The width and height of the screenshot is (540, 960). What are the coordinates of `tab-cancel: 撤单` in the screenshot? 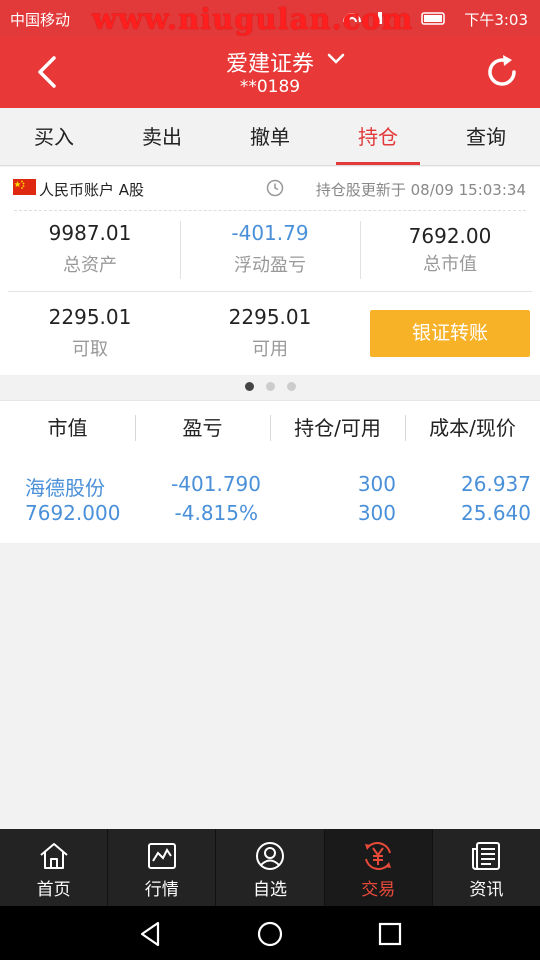 It's located at (270, 136).